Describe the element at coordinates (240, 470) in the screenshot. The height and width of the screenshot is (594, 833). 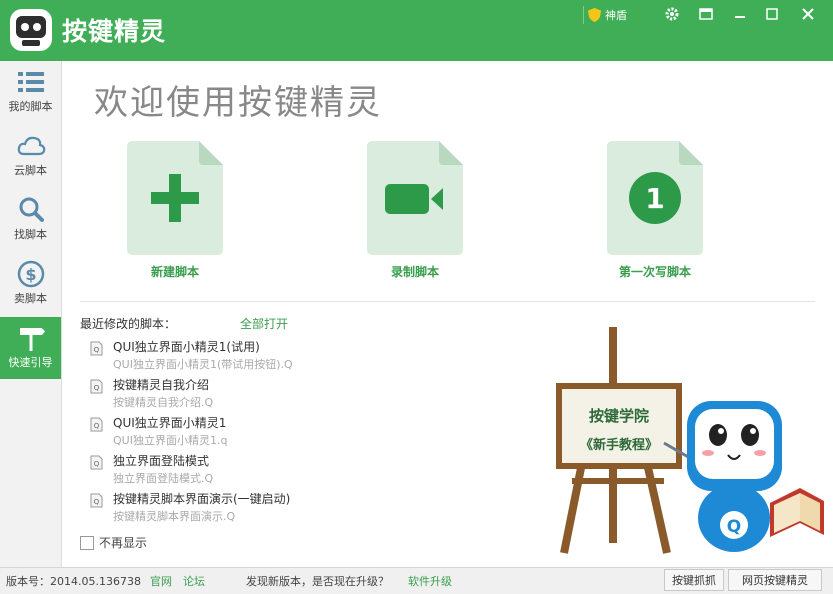
I see `list-item: Q 独立界面登陆模式 独立界面登陆模式.Q` at that location.